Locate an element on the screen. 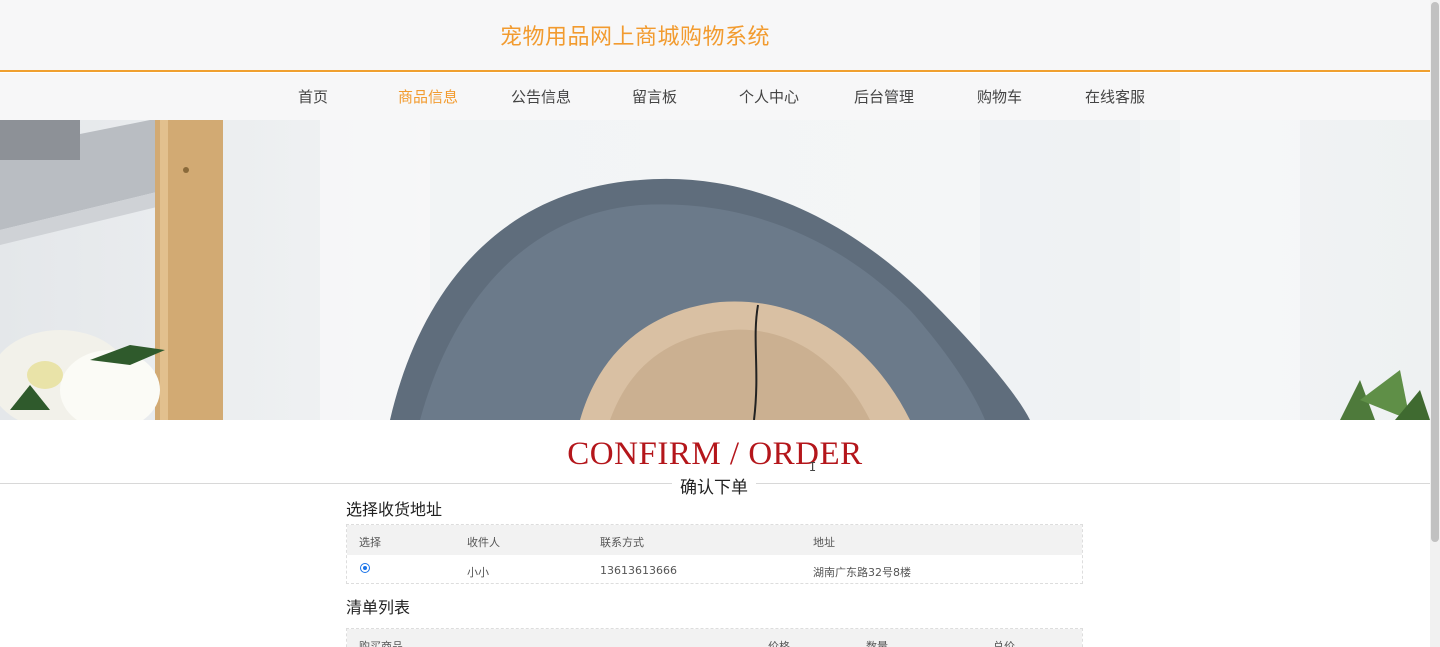 Image resolution: width=1440 pixels, height=647 pixels. column-product: 购买商品 is located at coordinates (381, 643).